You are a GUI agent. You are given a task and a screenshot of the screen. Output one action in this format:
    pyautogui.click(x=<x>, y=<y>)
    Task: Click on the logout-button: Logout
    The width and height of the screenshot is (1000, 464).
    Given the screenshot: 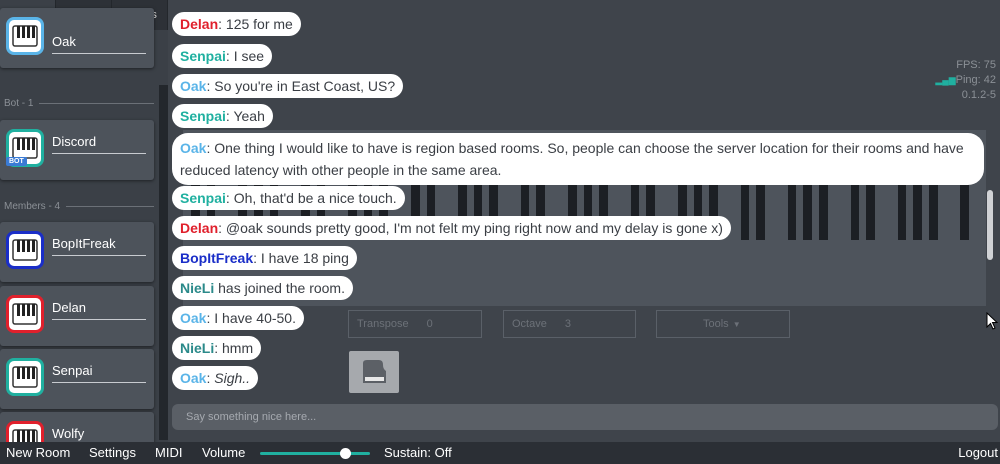 What is the action you would take?
    pyautogui.click(x=978, y=452)
    